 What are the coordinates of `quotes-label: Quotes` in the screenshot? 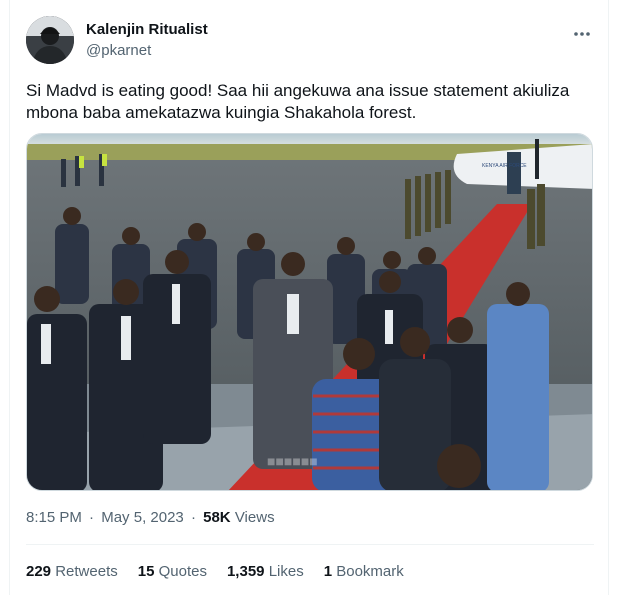 It's located at (182, 571).